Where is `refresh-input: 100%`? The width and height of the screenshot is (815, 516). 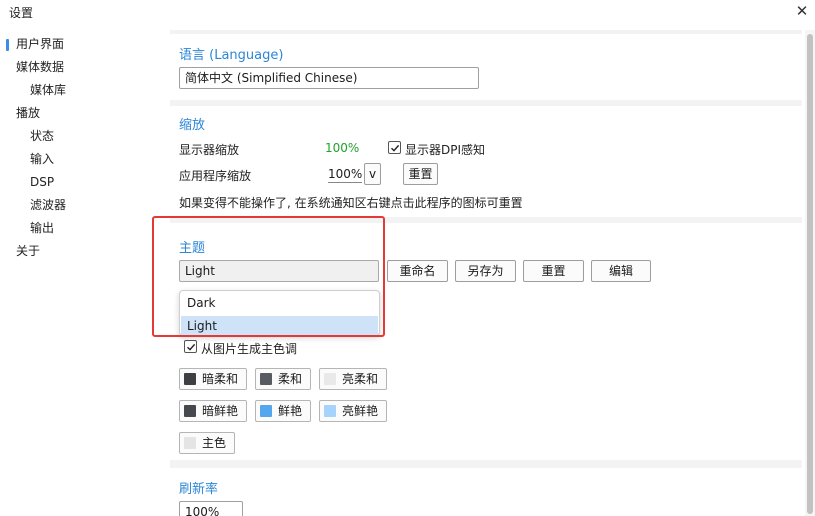
refresh-input: 100% is located at coordinates (211, 508).